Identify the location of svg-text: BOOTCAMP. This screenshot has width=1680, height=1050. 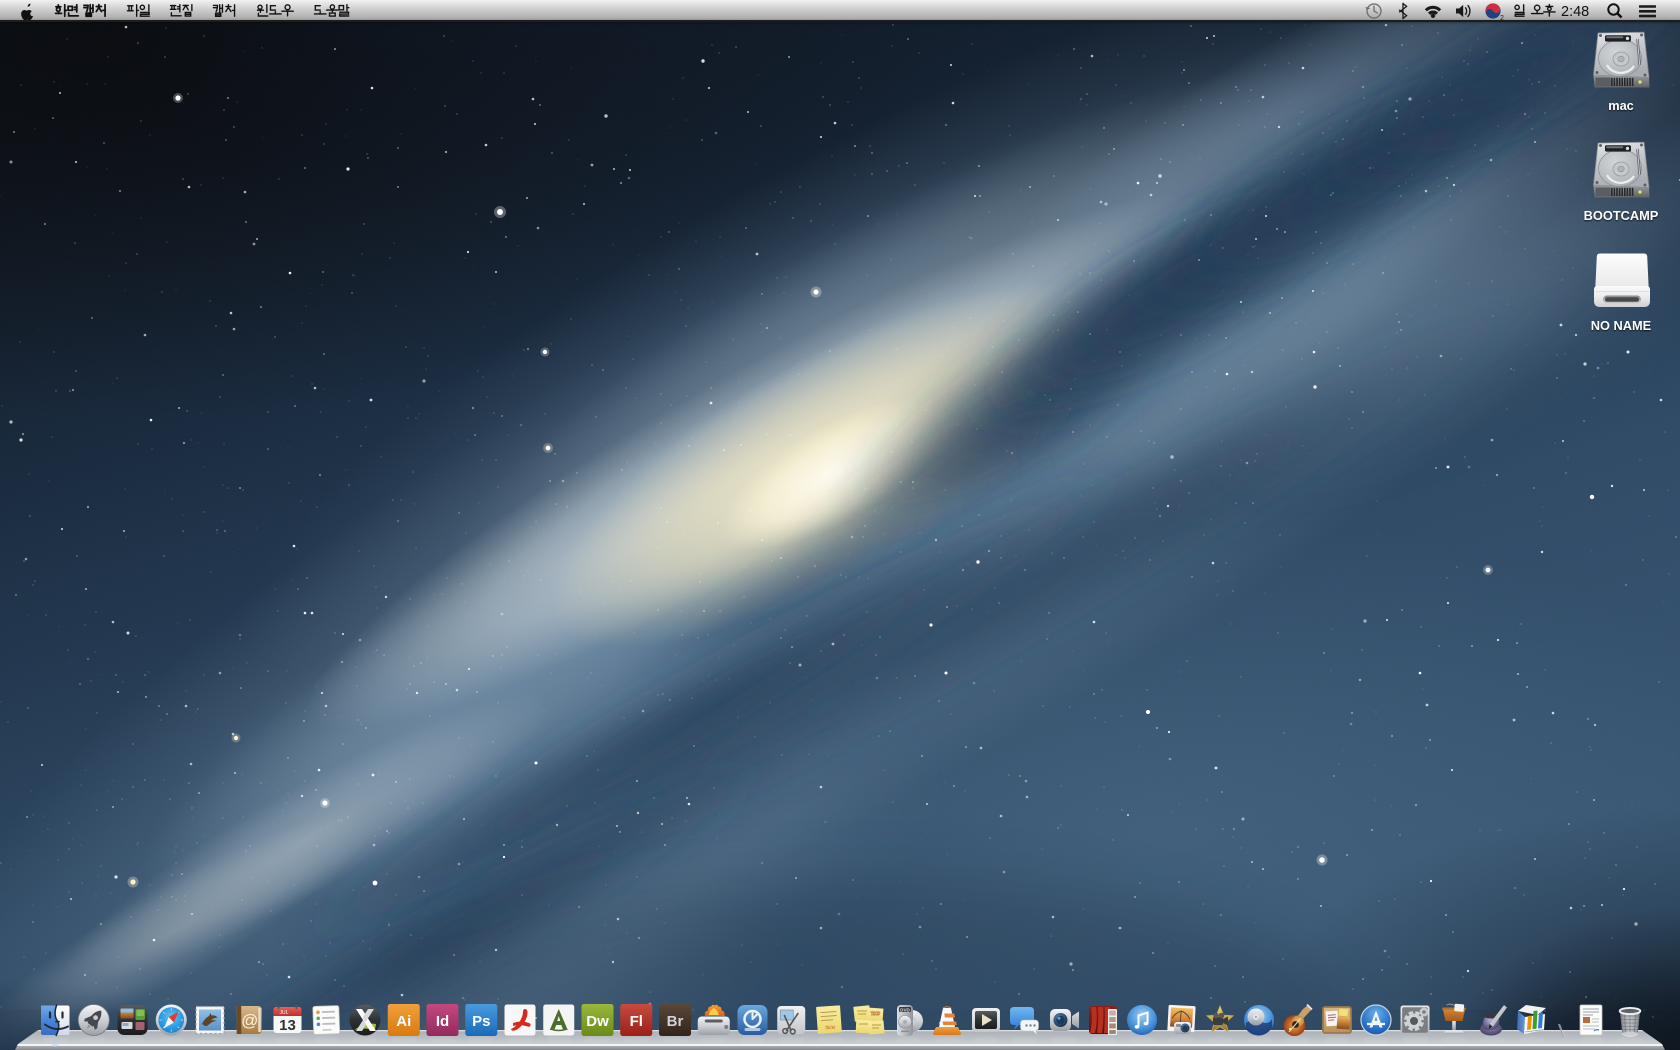
(1621, 215).